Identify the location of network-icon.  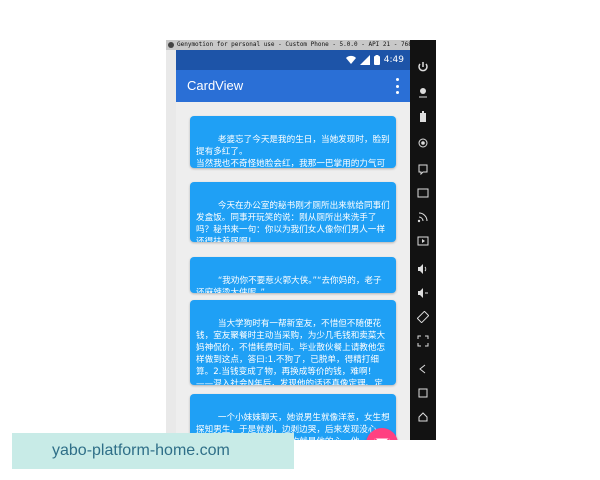
(423, 169).